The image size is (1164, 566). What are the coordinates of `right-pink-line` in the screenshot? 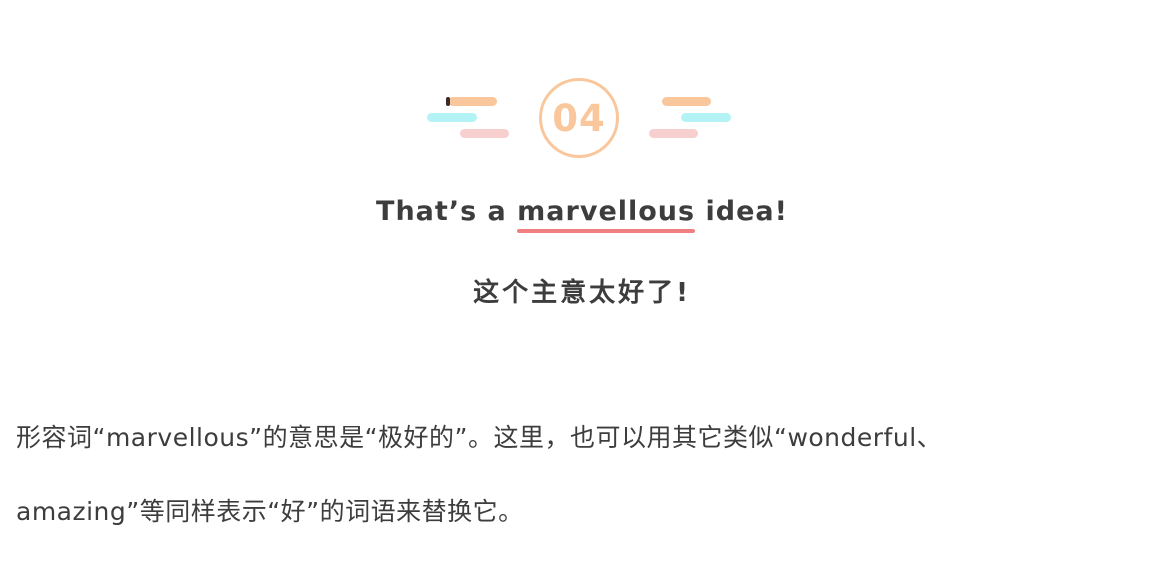 It's located at (673, 133).